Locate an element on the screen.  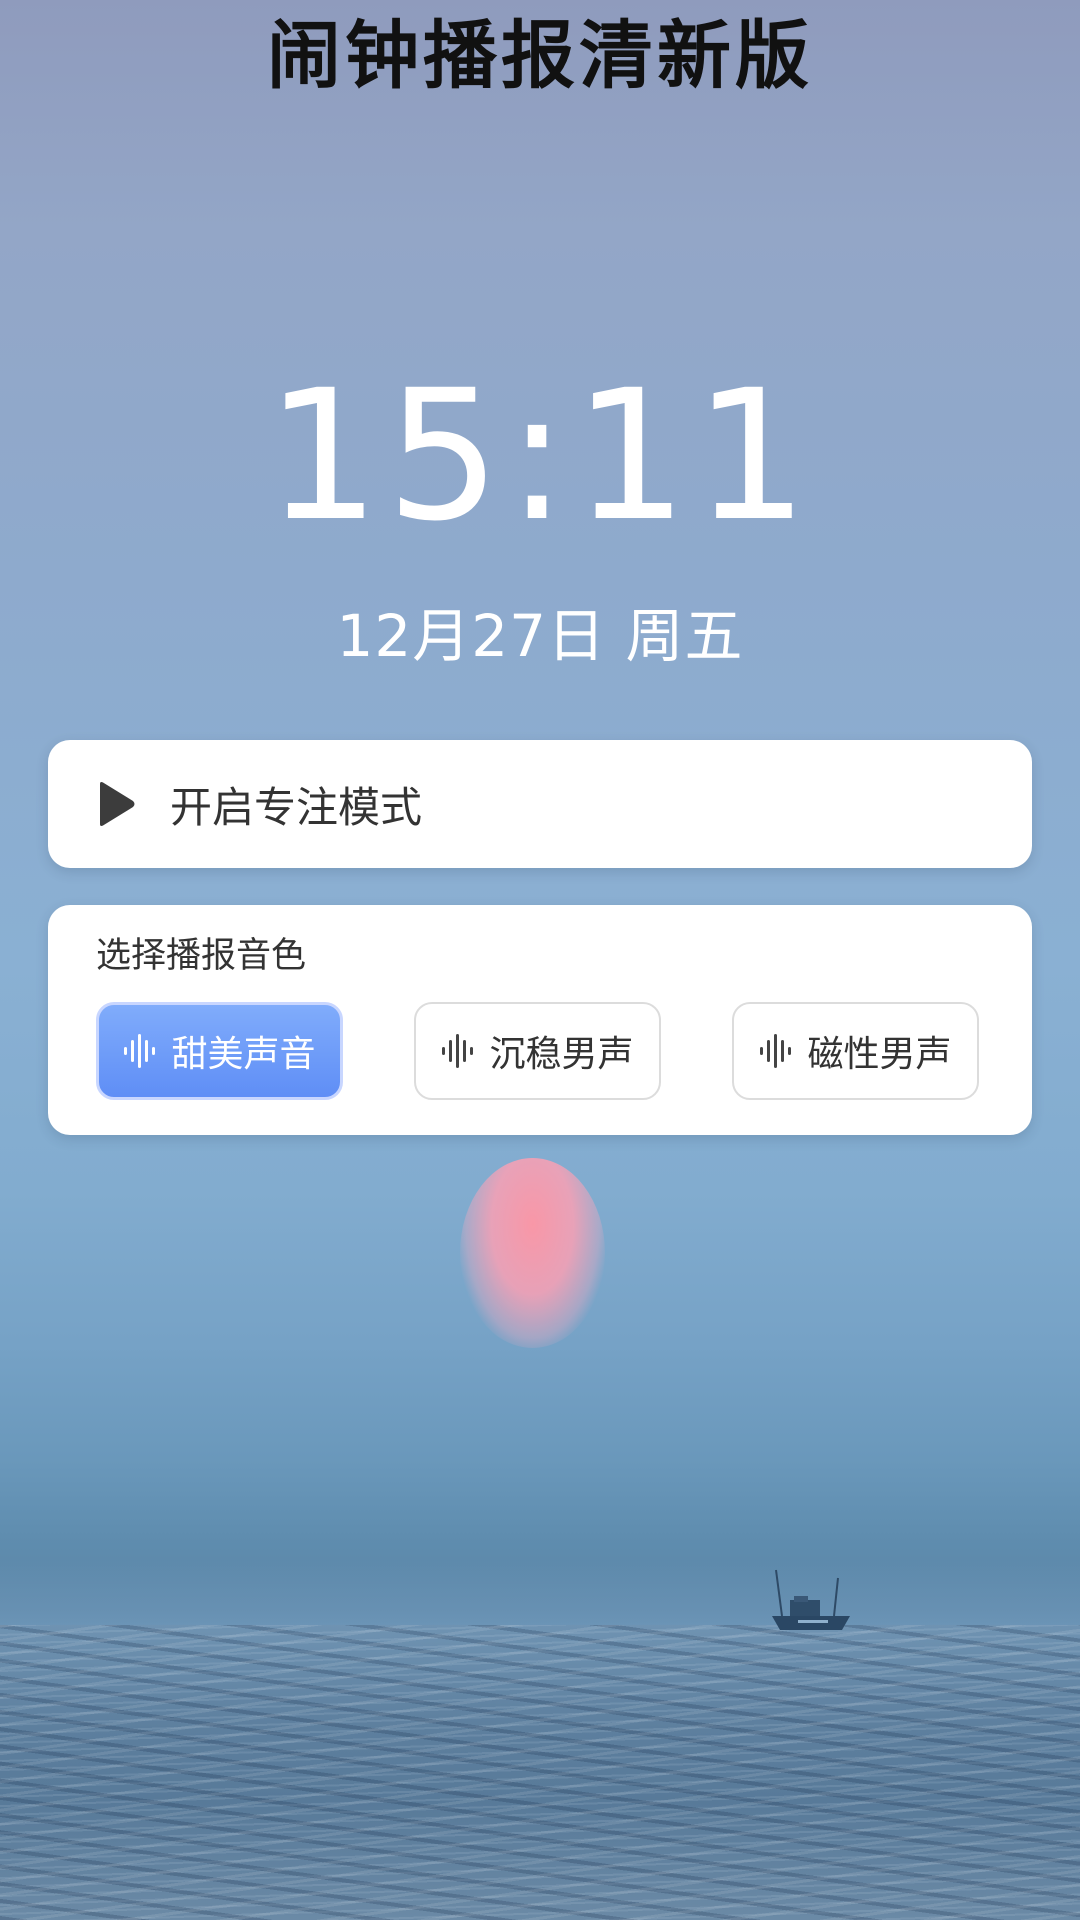
voice-option-label: 磁性男声 is located at coordinates (879, 1054).